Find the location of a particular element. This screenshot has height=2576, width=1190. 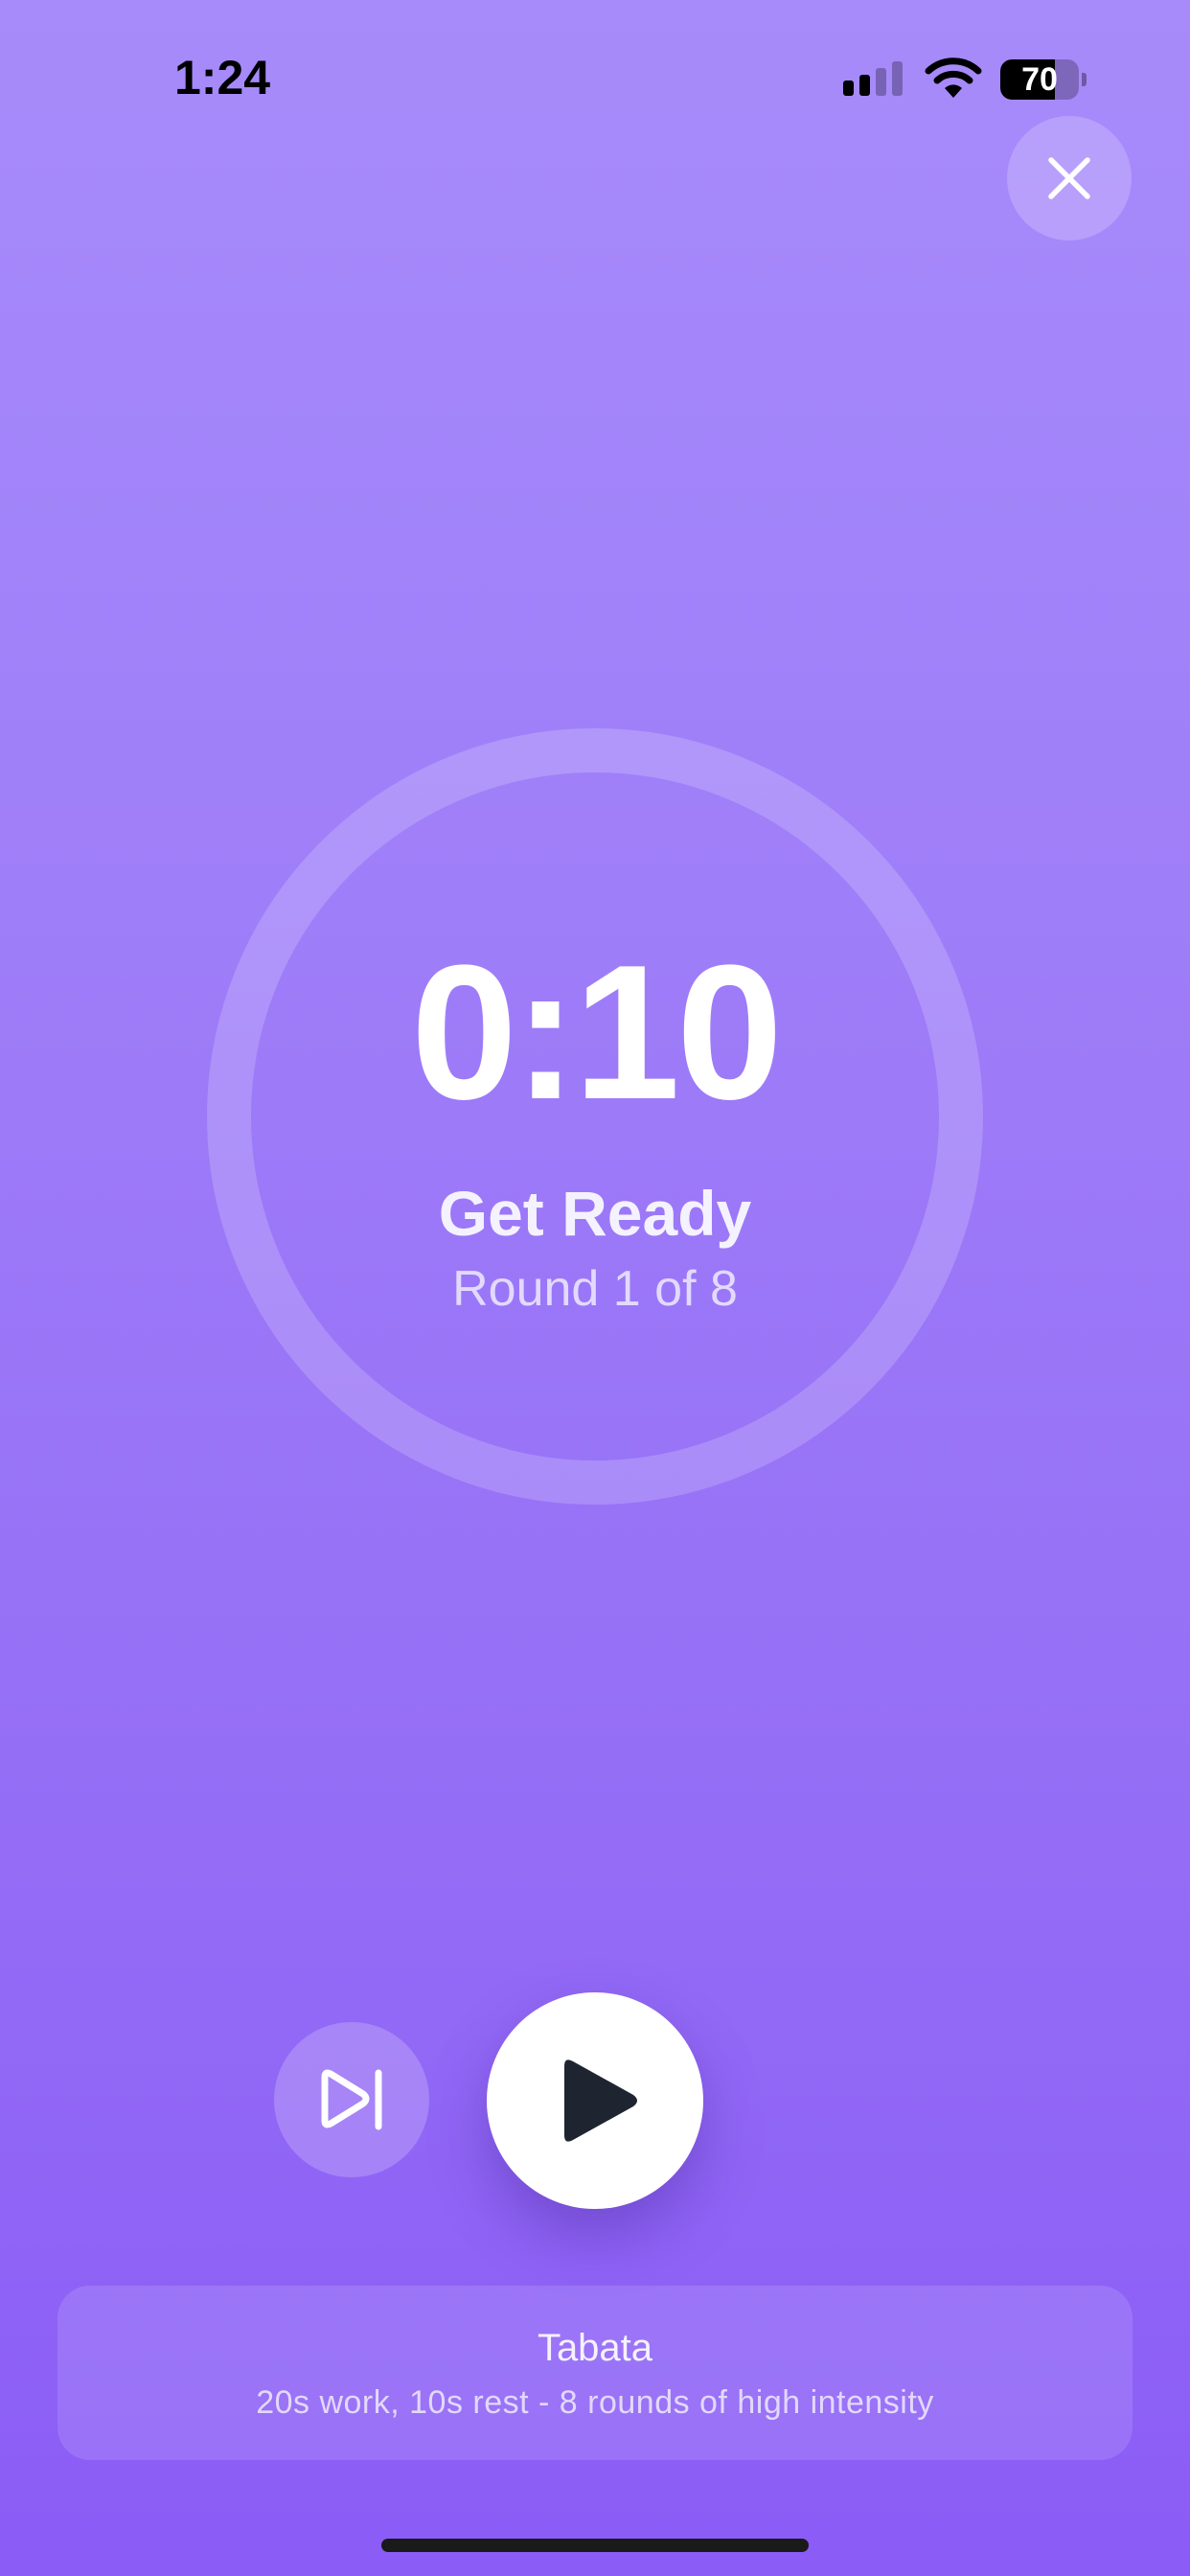

play-icon is located at coordinates (601, 2100).